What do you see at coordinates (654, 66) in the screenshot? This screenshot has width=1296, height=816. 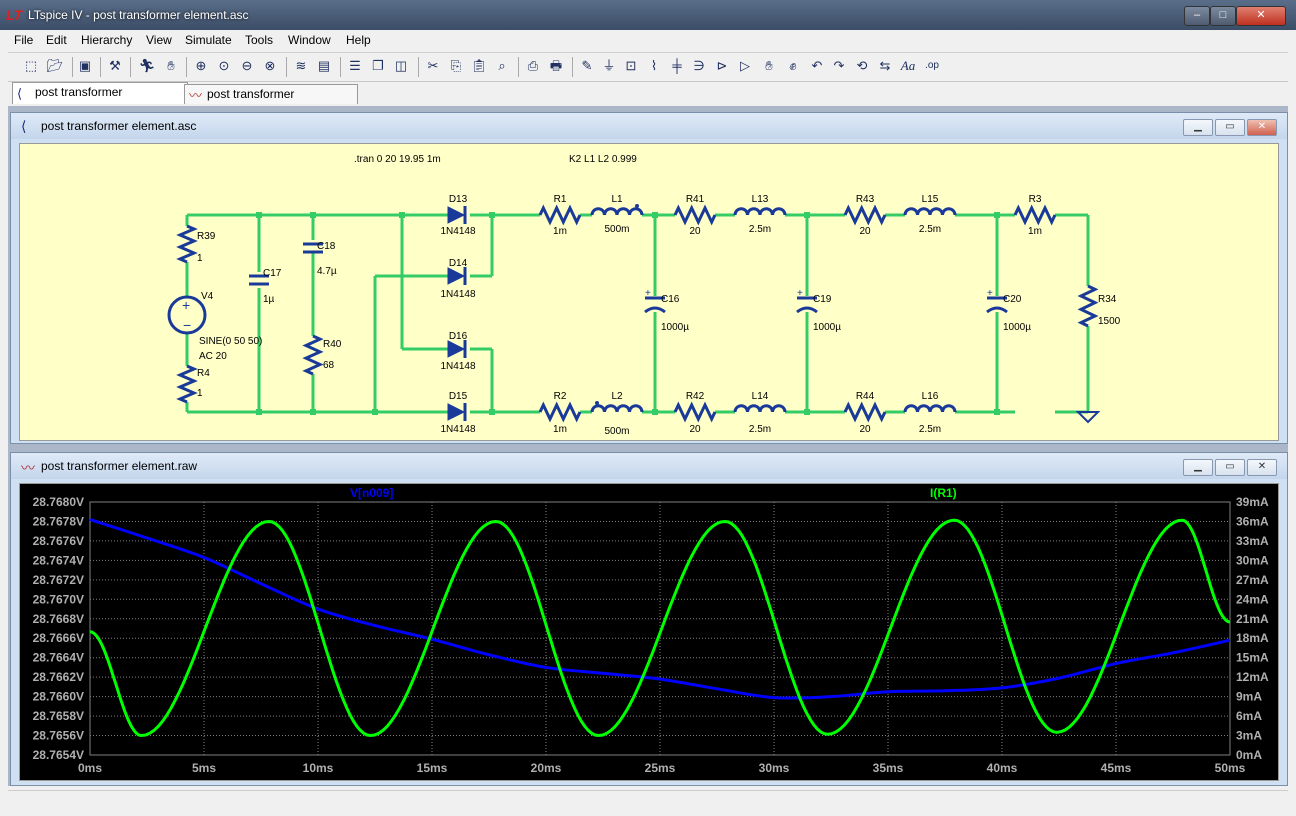 I see `resistor-icon: ⌇` at bounding box center [654, 66].